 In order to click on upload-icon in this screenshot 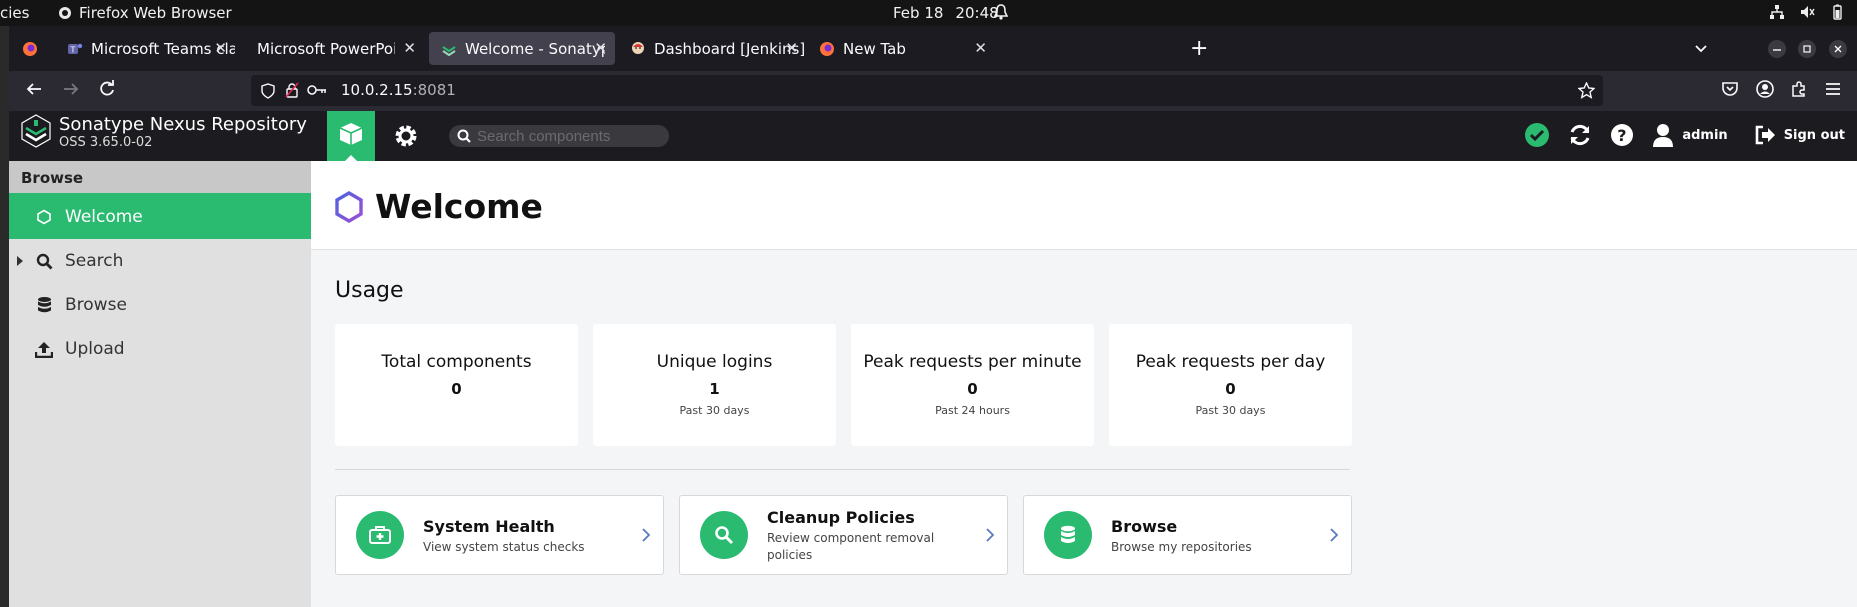, I will do `click(44, 349)`.